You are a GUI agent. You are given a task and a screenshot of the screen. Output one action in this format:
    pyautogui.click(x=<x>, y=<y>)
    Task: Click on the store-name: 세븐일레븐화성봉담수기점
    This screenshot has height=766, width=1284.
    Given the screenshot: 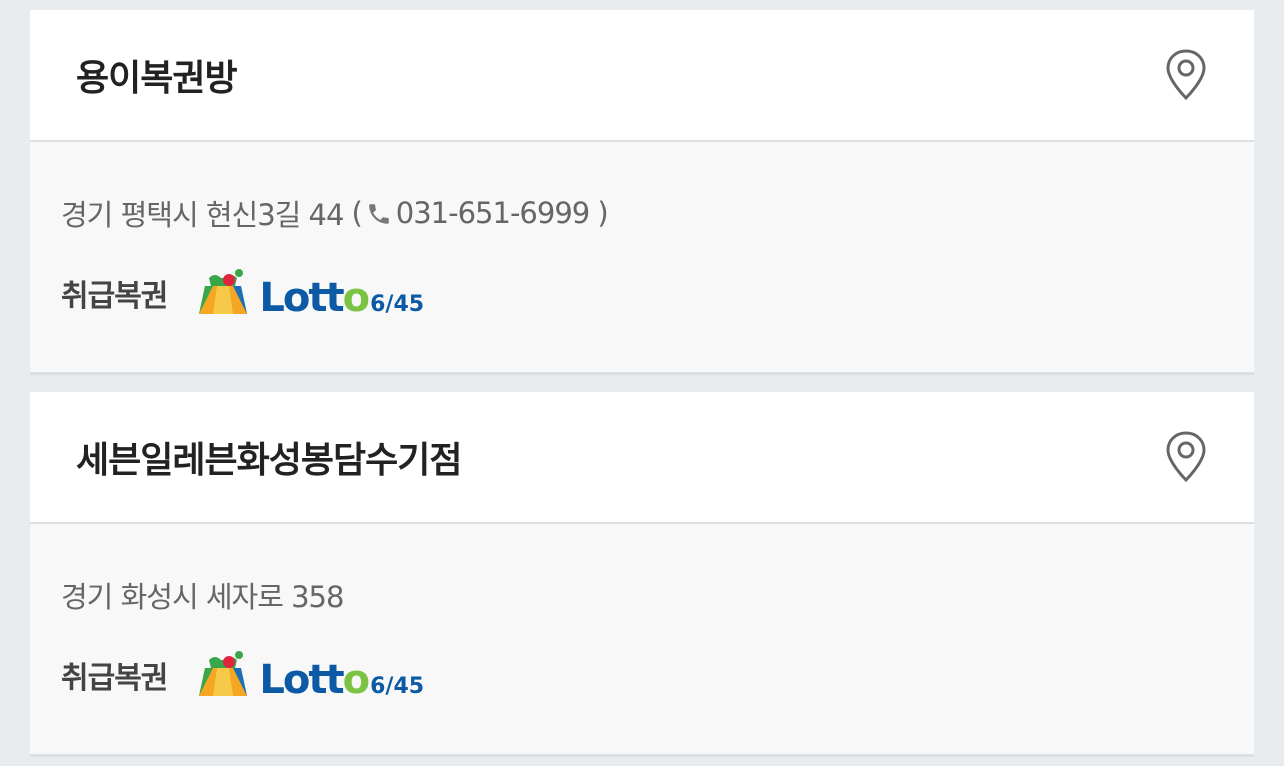 What is the action you would take?
    pyautogui.click(x=269, y=460)
    